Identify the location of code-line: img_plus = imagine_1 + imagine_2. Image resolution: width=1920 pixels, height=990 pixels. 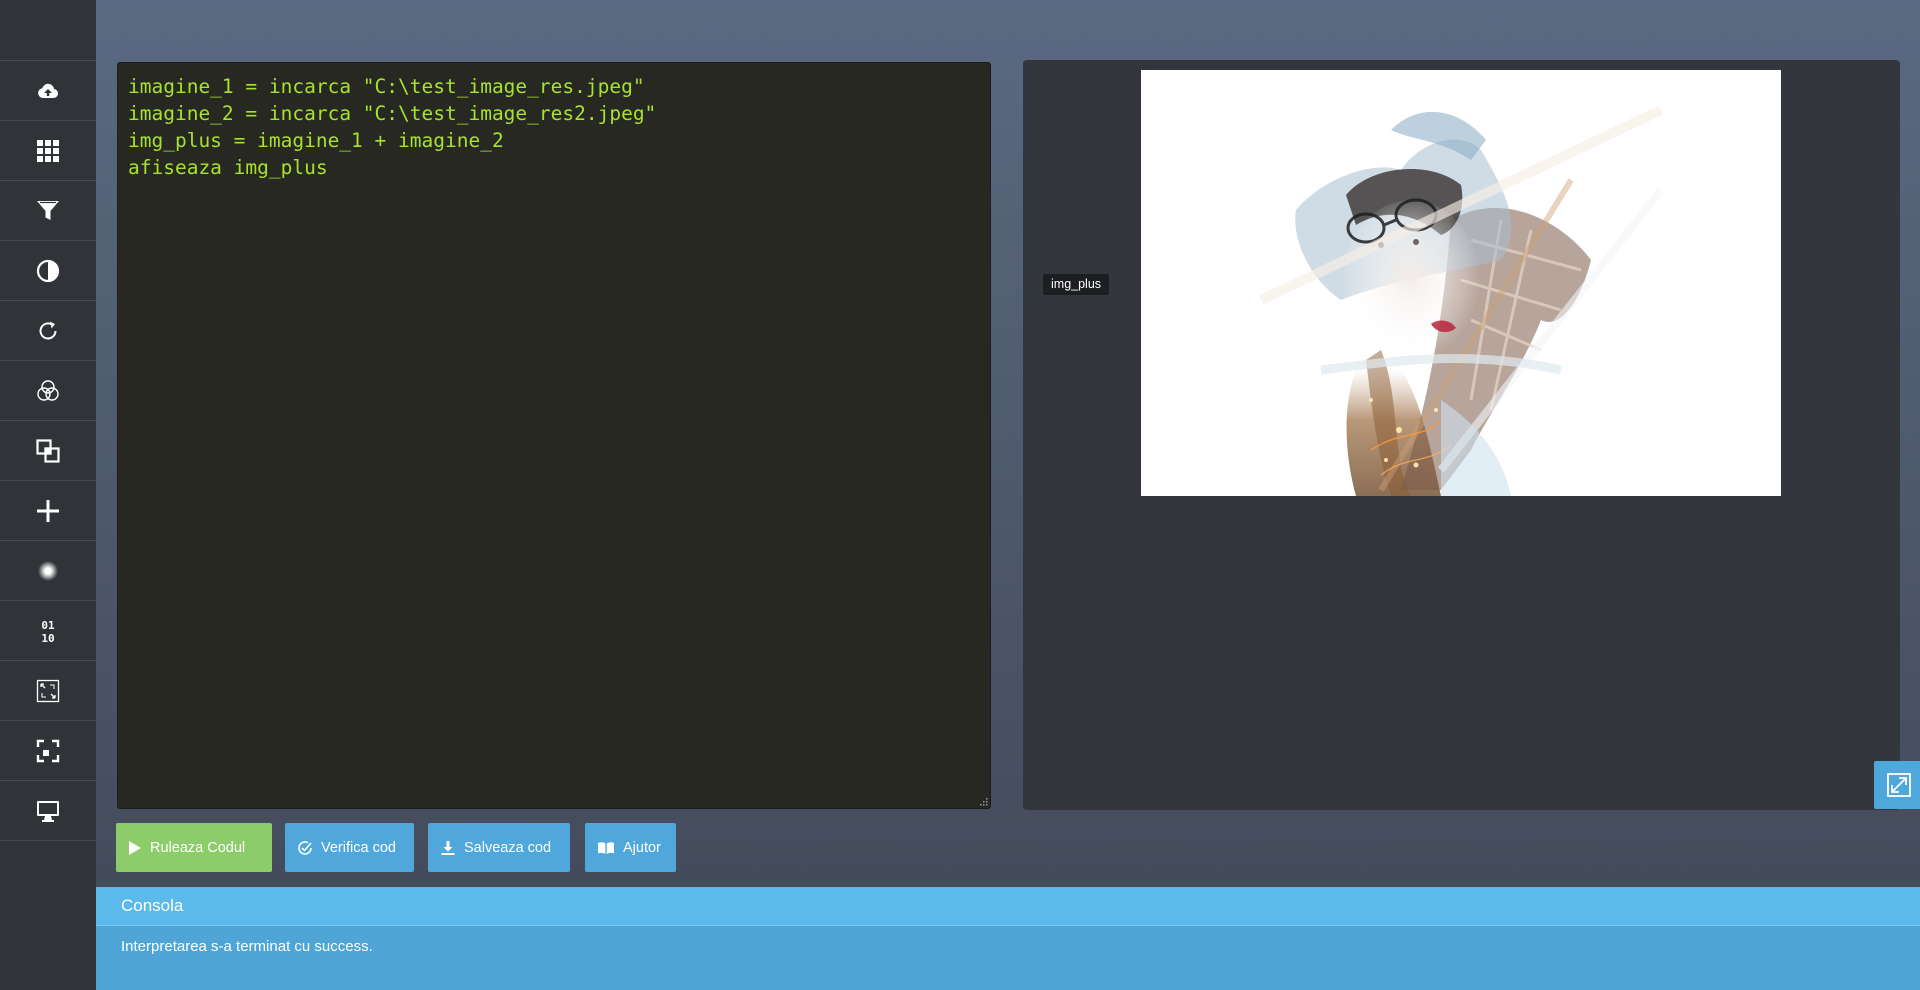
(554, 140).